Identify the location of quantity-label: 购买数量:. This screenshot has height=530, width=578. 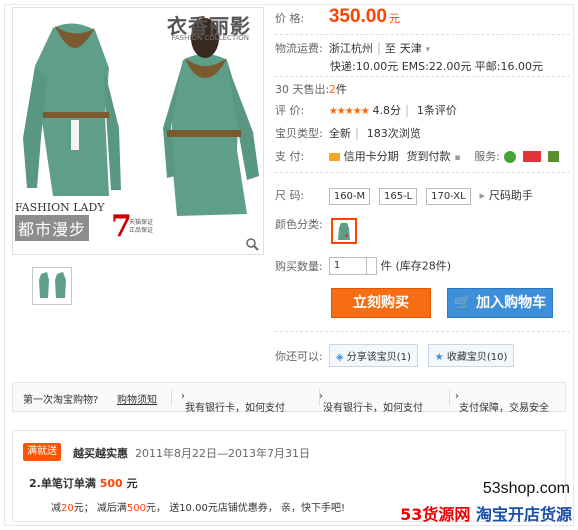
(299, 266).